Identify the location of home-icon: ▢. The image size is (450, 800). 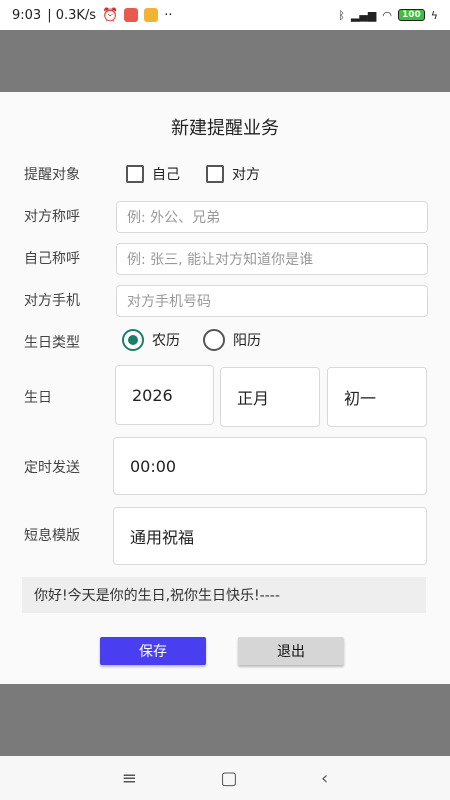
(228, 778).